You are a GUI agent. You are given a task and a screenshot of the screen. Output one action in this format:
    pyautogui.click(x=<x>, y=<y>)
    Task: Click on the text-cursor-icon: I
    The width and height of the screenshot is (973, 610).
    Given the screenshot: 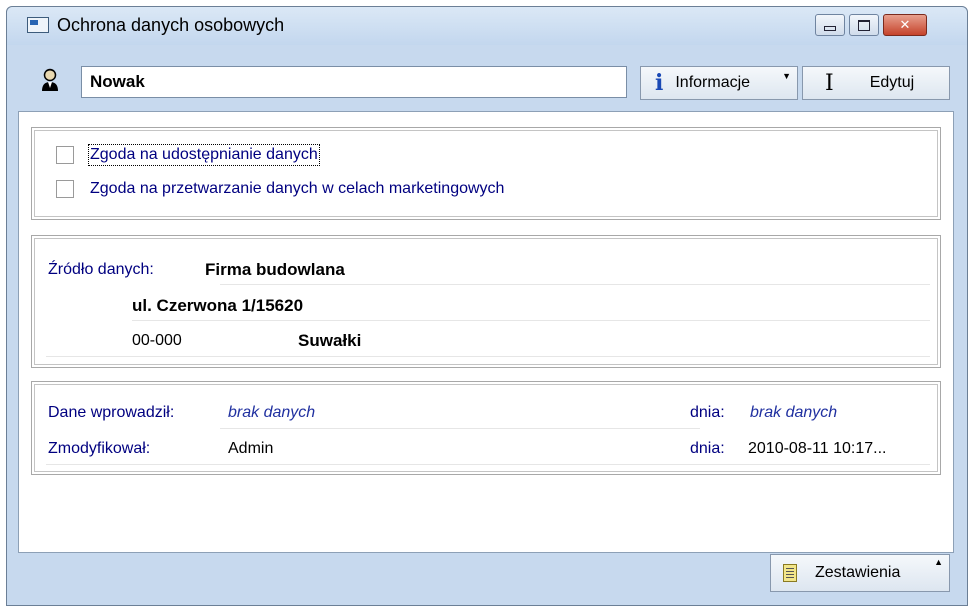 What is the action you would take?
    pyautogui.click(x=829, y=83)
    